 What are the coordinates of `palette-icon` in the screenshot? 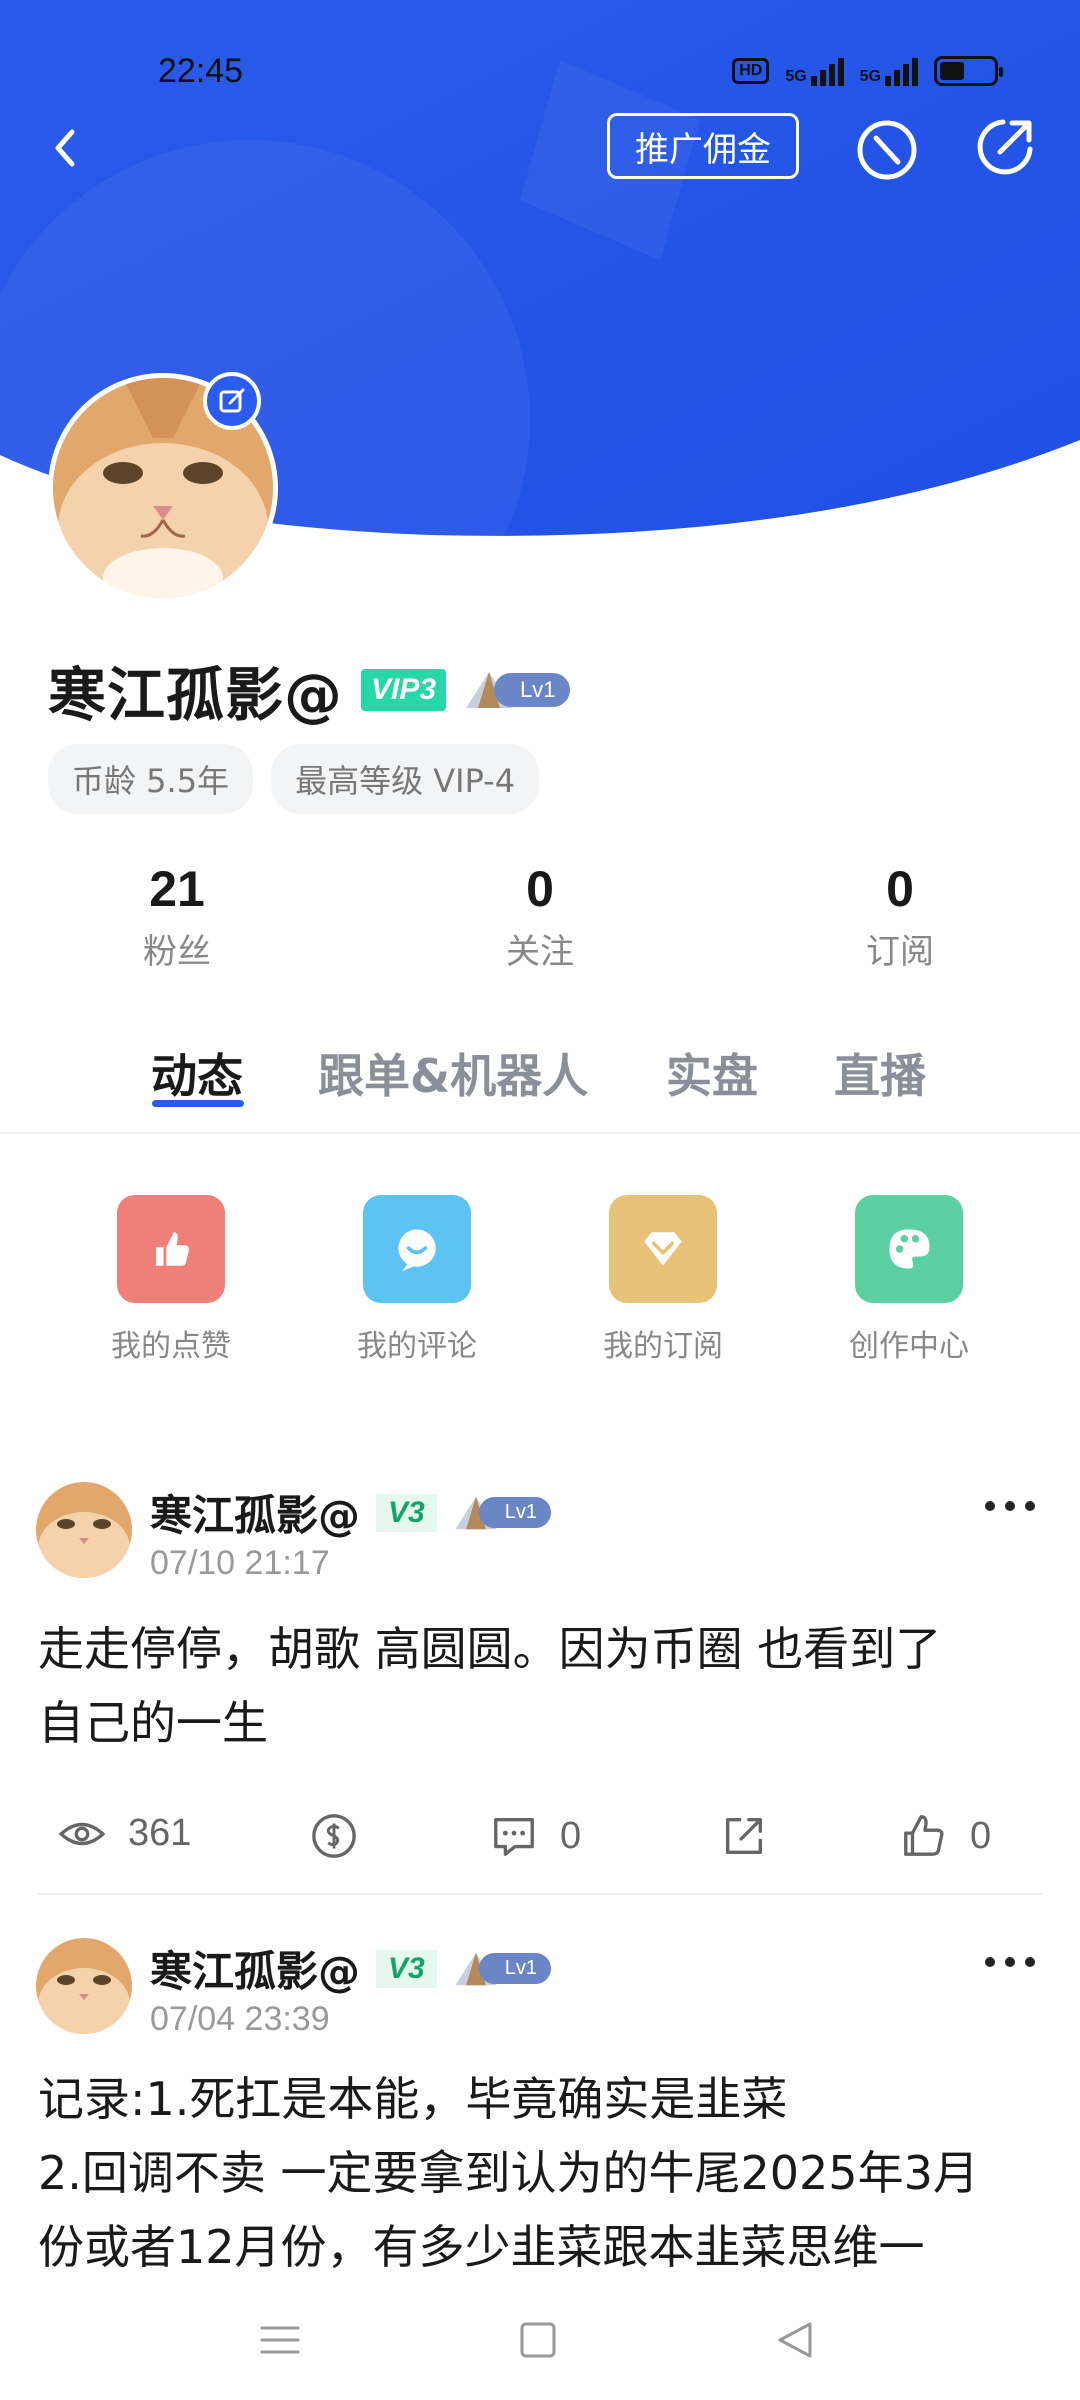 It's located at (909, 1249).